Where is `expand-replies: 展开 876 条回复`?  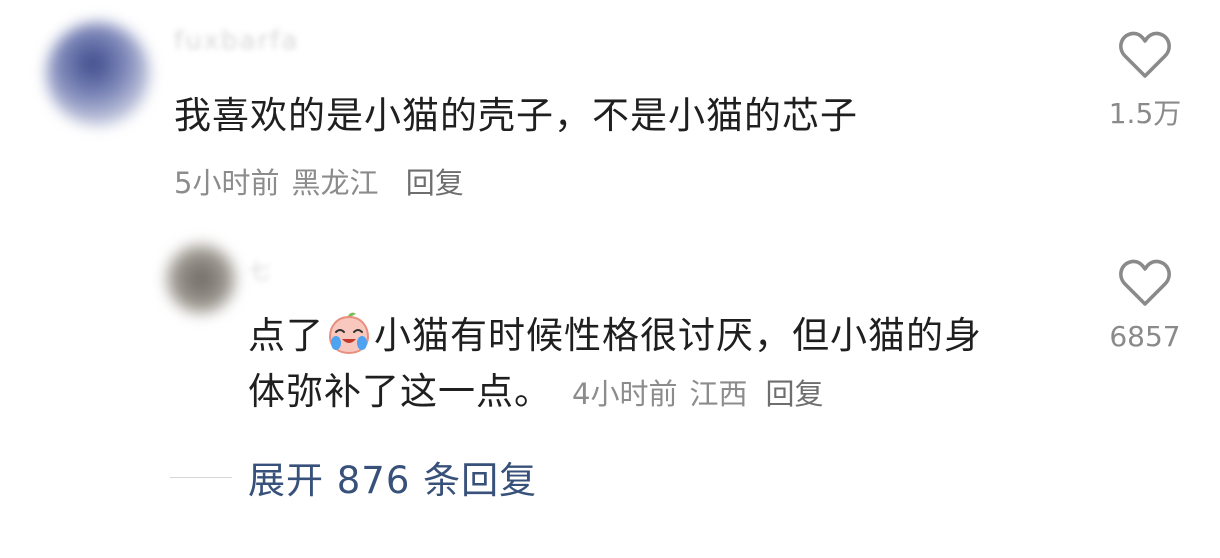
expand-replies: 展开 876 条回复 is located at coordinates (353, 477).